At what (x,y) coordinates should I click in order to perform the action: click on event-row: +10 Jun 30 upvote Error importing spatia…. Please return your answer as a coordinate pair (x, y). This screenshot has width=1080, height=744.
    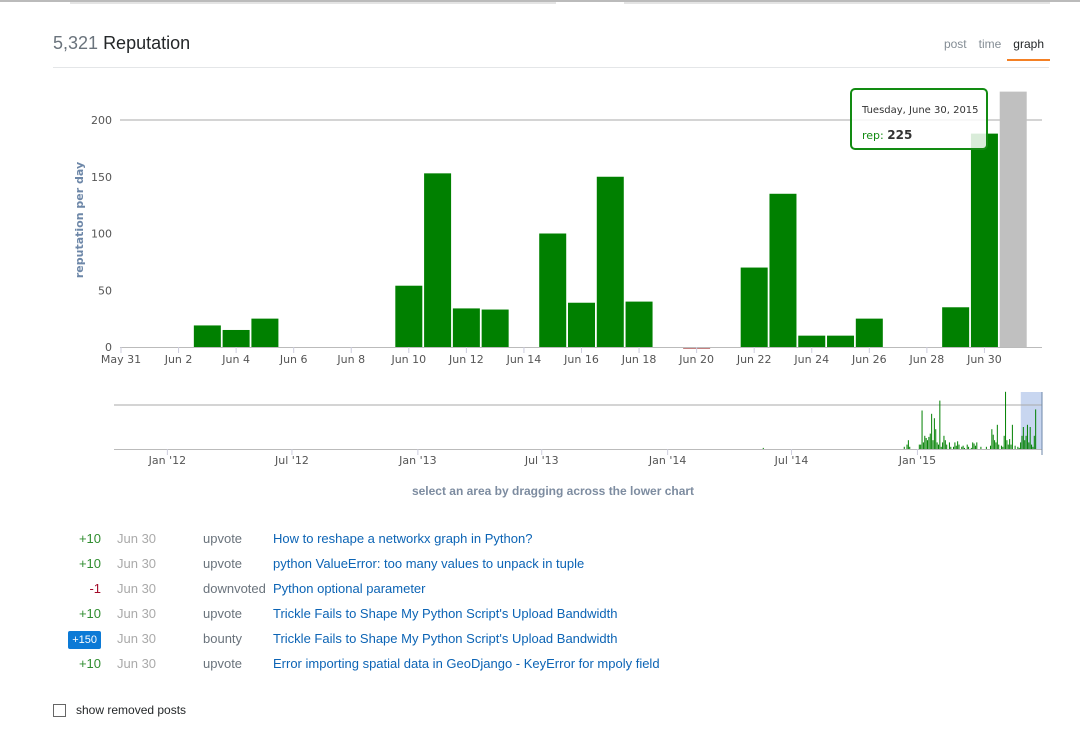
    Looking at the image, I should click on (356, 663).